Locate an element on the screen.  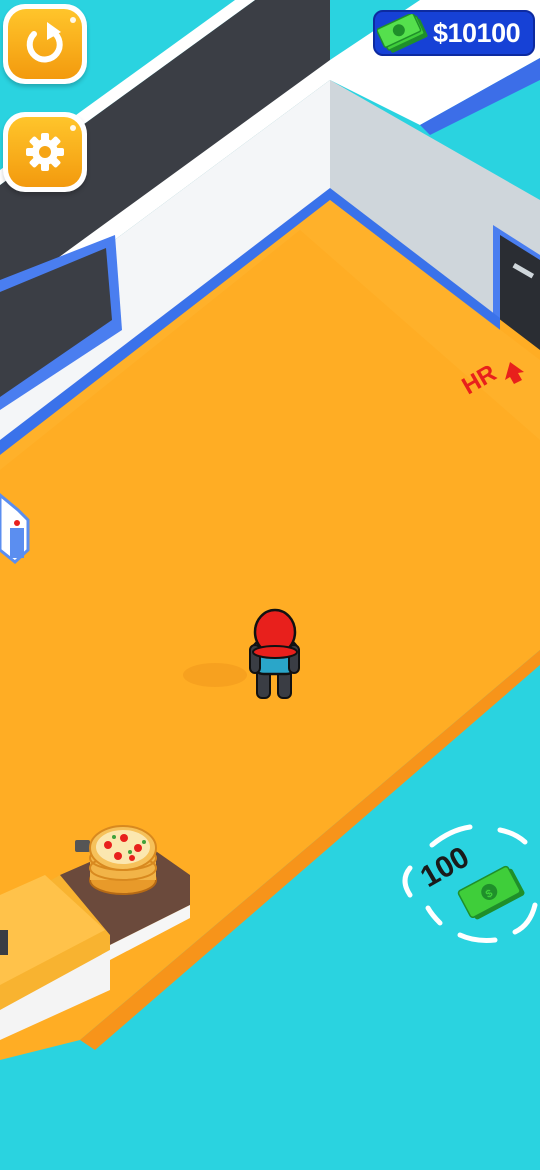
settings-button is located at coordinates (45, 152).